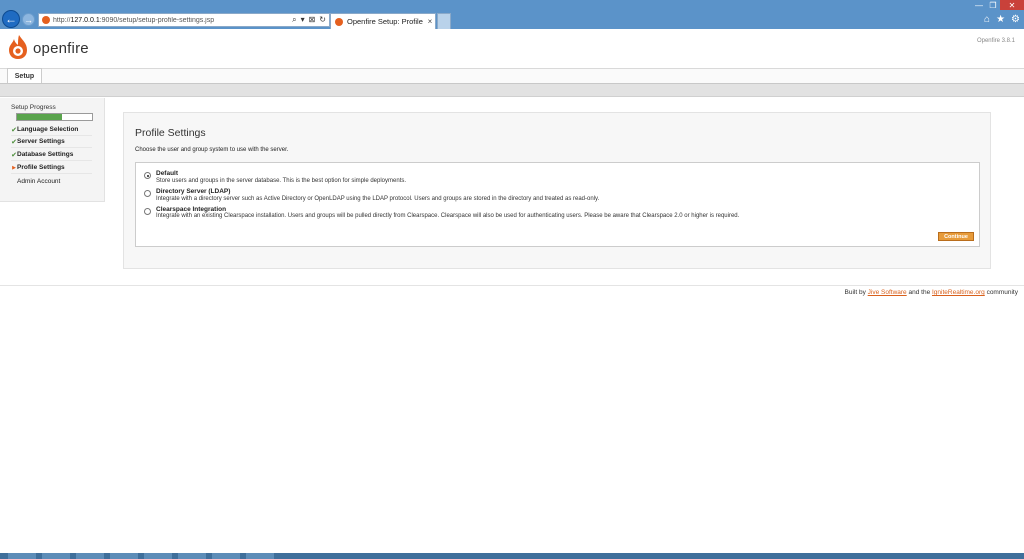 The width and height of the screenshot is (1024, 559). Describe the element at coordinates (512, 285) in the screenshot. I see `footer-divider` at that location.